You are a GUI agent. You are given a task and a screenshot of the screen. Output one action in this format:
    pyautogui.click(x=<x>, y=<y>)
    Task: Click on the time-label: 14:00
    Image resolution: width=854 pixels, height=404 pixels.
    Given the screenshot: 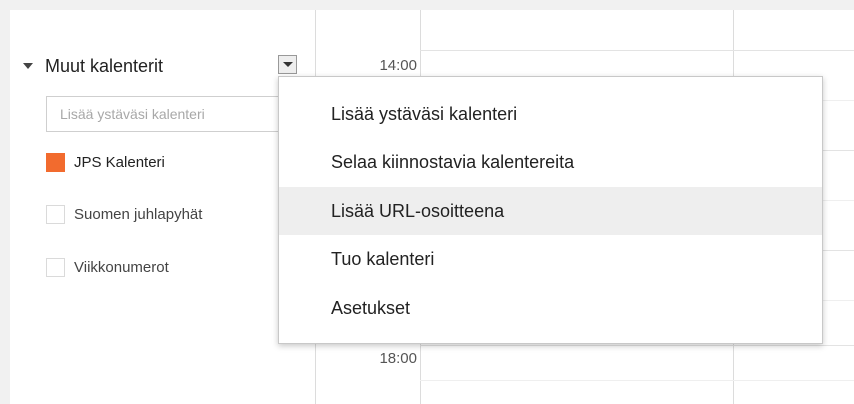 What is the action you would take?
    pyautogui.click(x=398, y=65)
    